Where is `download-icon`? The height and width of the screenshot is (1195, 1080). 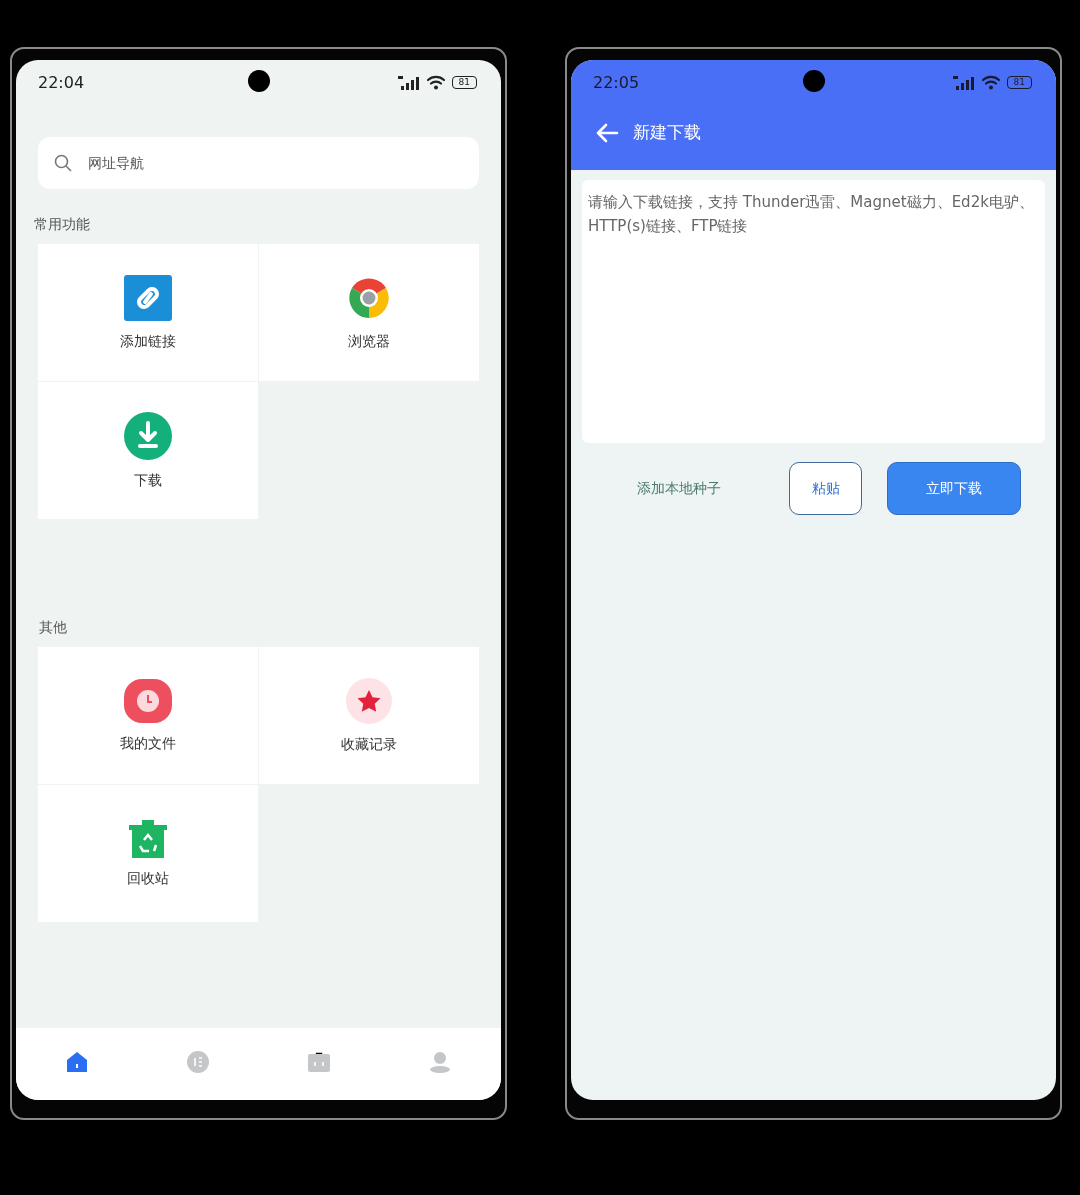 download-icon is located at coordinates (148, 435).